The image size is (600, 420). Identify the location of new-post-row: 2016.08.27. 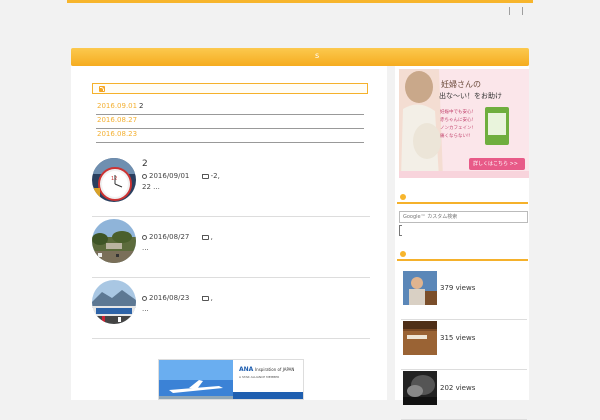
(230, 122).